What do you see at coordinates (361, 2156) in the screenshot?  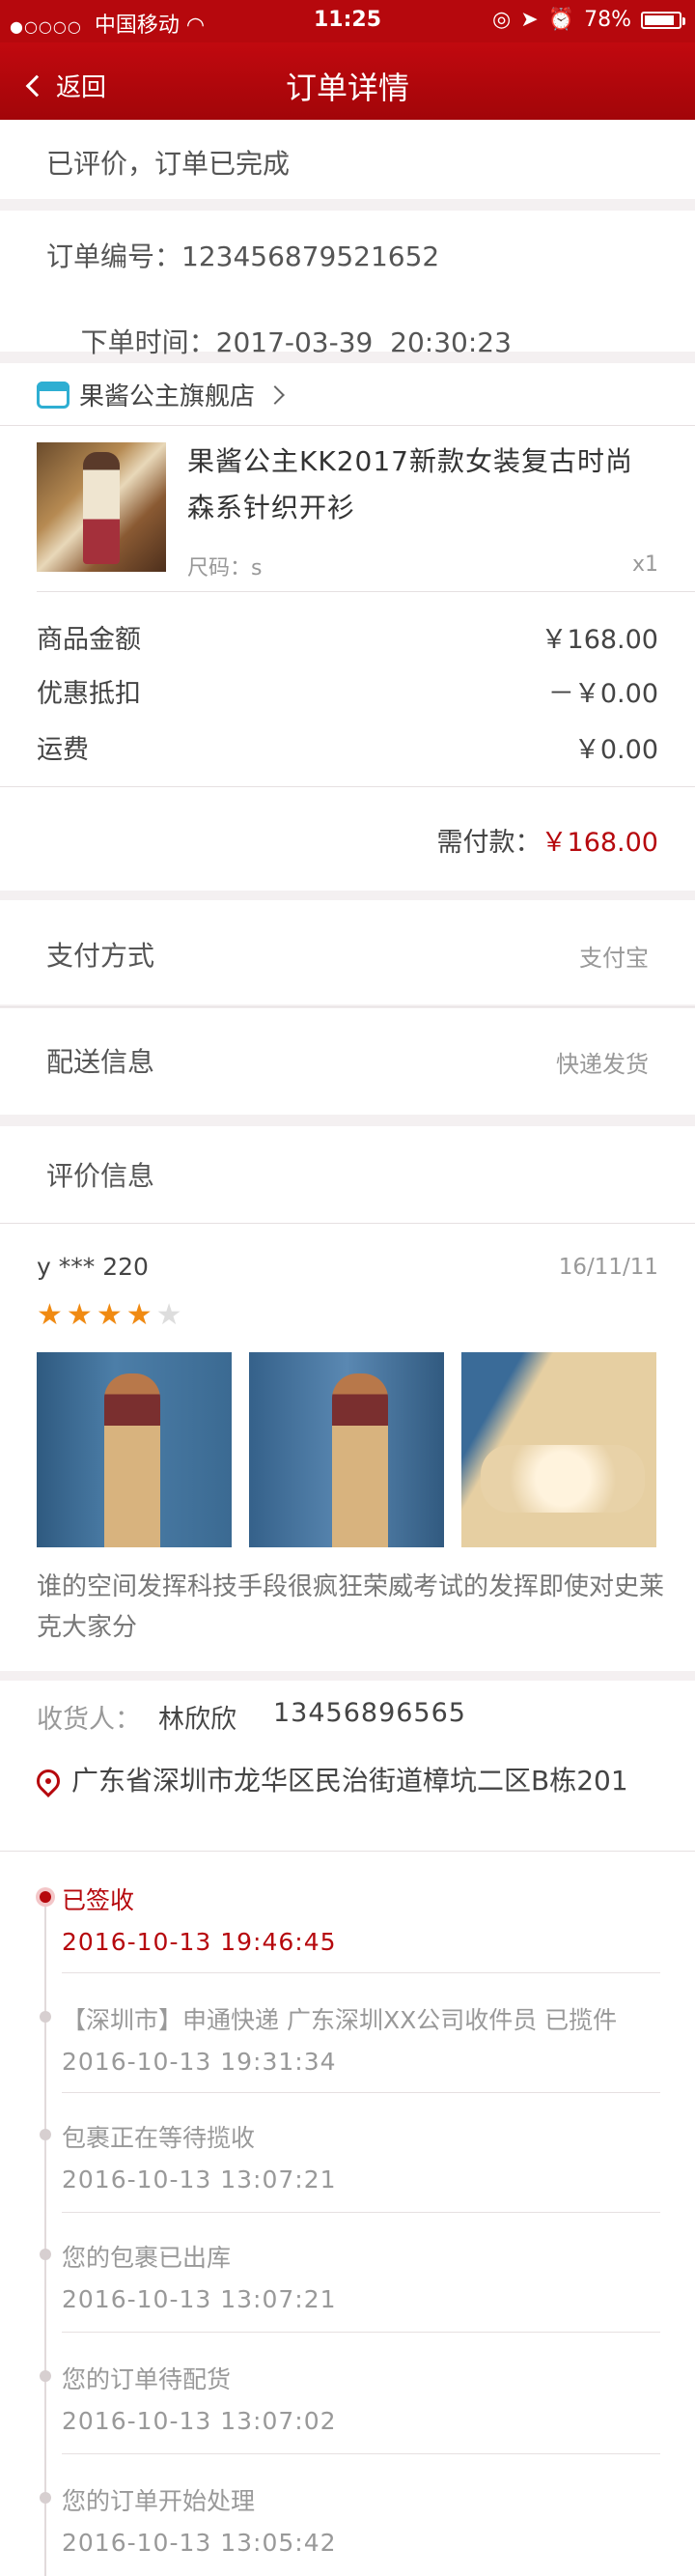 I see `tracking-item: 包裹正在等待揽收 2016-10-13 13:07:21` at bounding box center [361, 2156].